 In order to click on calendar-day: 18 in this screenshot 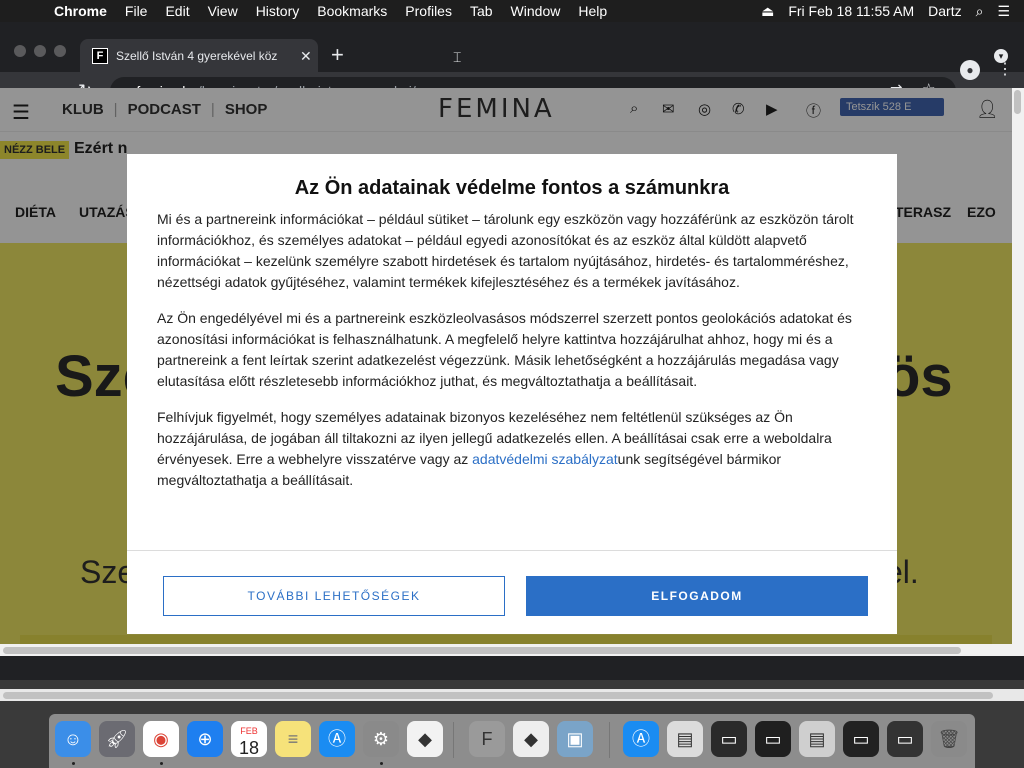, I will do `click(249, 748)`.